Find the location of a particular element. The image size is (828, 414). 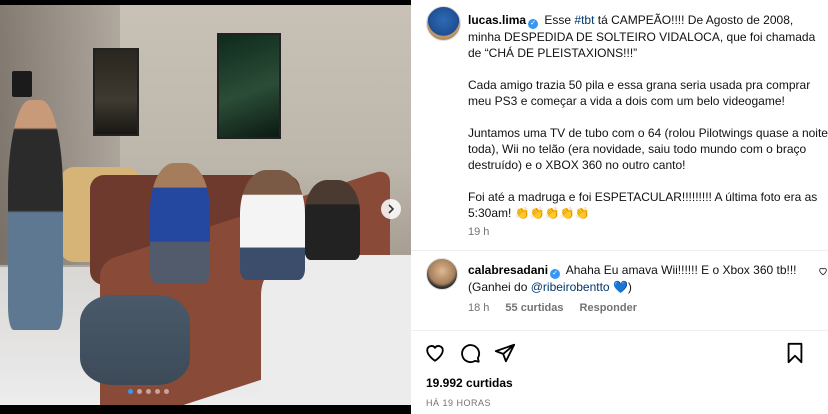

commenter-username: calabresadani is located at coordinates (508, 270).